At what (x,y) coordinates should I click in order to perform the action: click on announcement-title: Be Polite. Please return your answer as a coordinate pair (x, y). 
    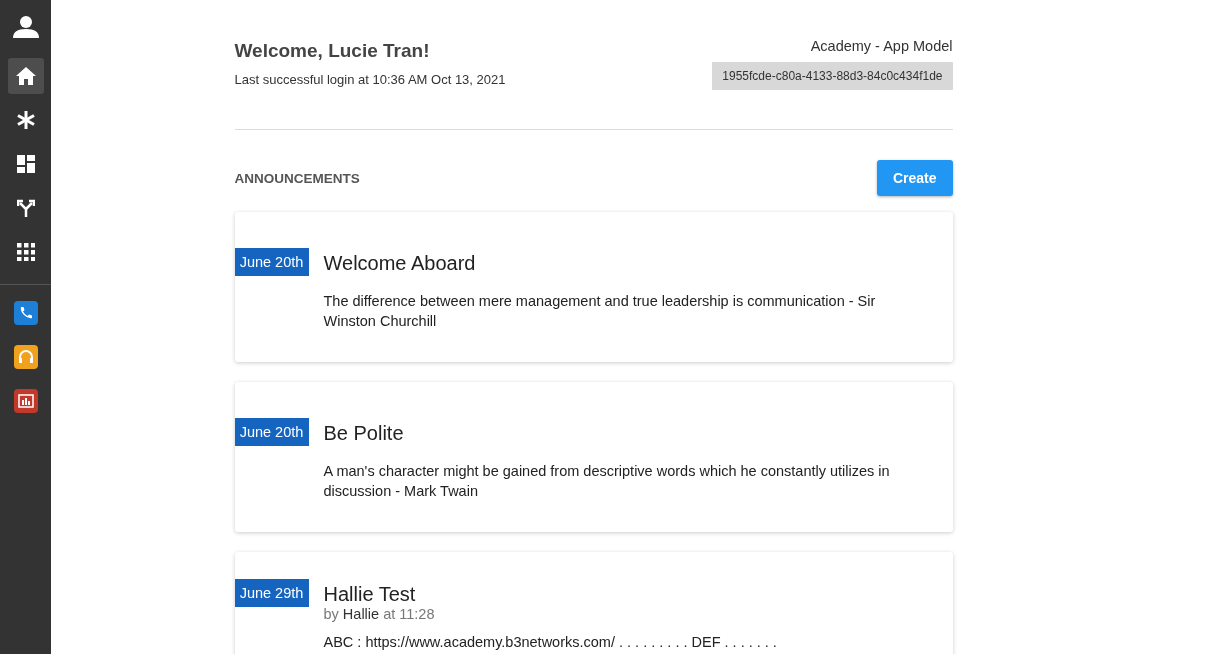
    Looking at the image, I should click on (364, 433).